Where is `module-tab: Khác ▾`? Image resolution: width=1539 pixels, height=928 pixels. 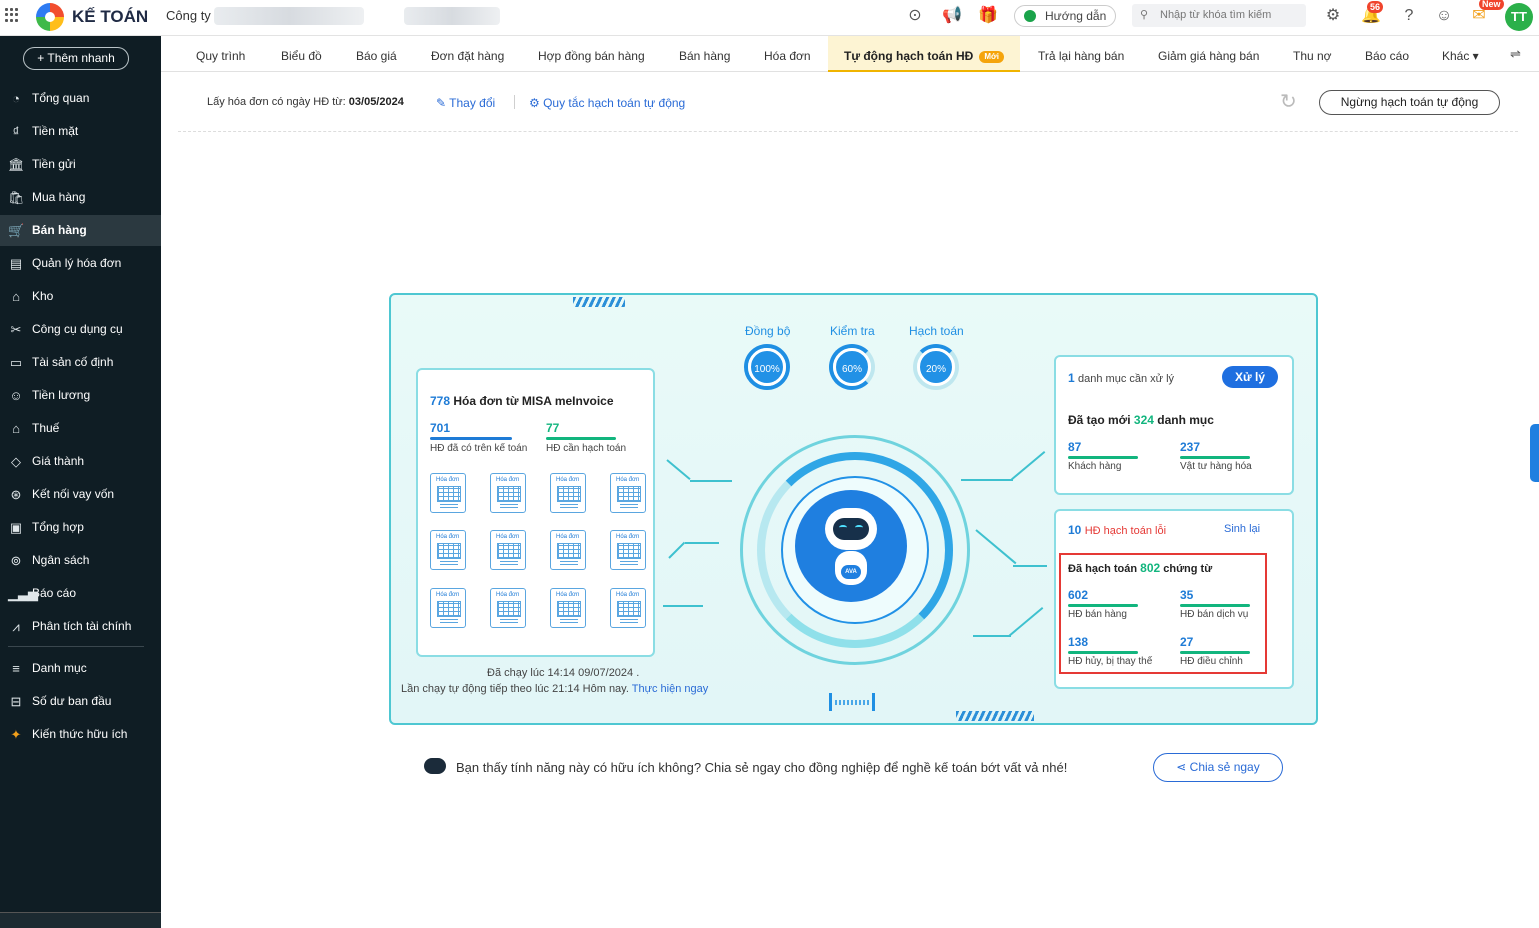
module-tab: Khác ▾ is located at coordinates (1460, 54).